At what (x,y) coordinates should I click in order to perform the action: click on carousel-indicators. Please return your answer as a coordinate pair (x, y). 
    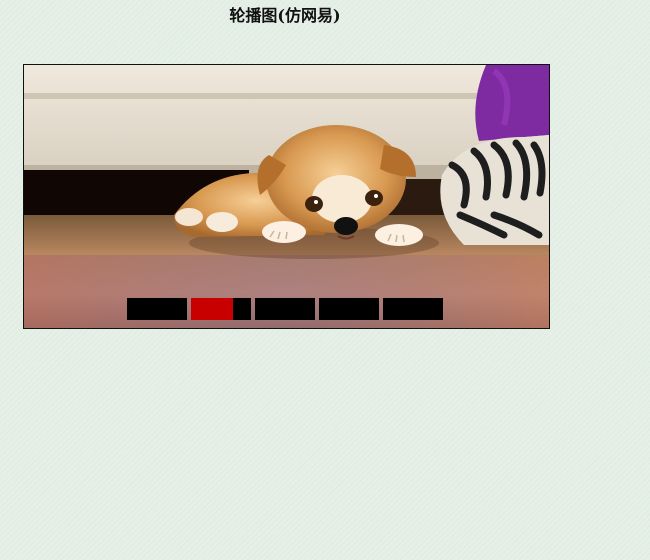
    Looking at the image, I should click on (285, 309).